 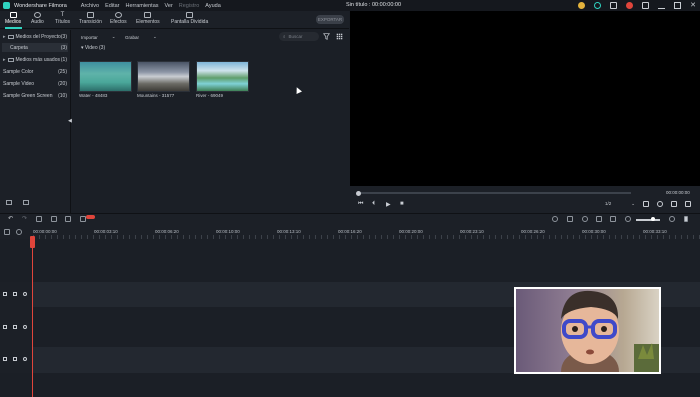 I want to click on volume-icon, so click(x=674, y=204).